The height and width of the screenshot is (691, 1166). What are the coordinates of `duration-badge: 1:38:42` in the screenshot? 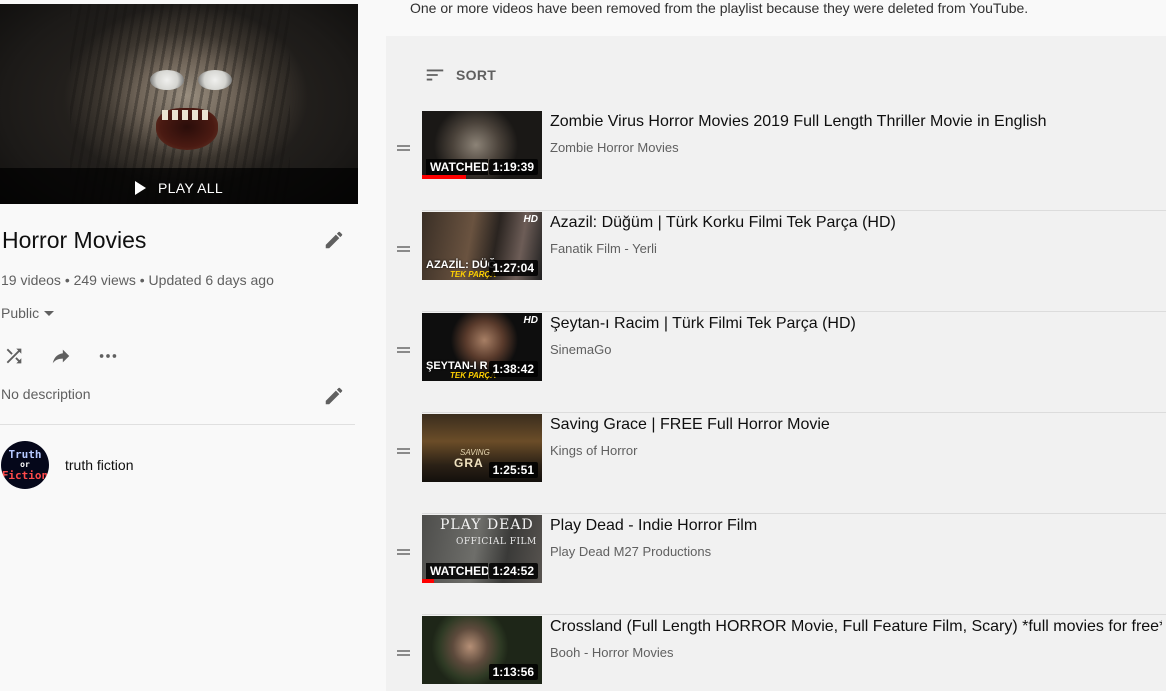 It's located at (513, 369).